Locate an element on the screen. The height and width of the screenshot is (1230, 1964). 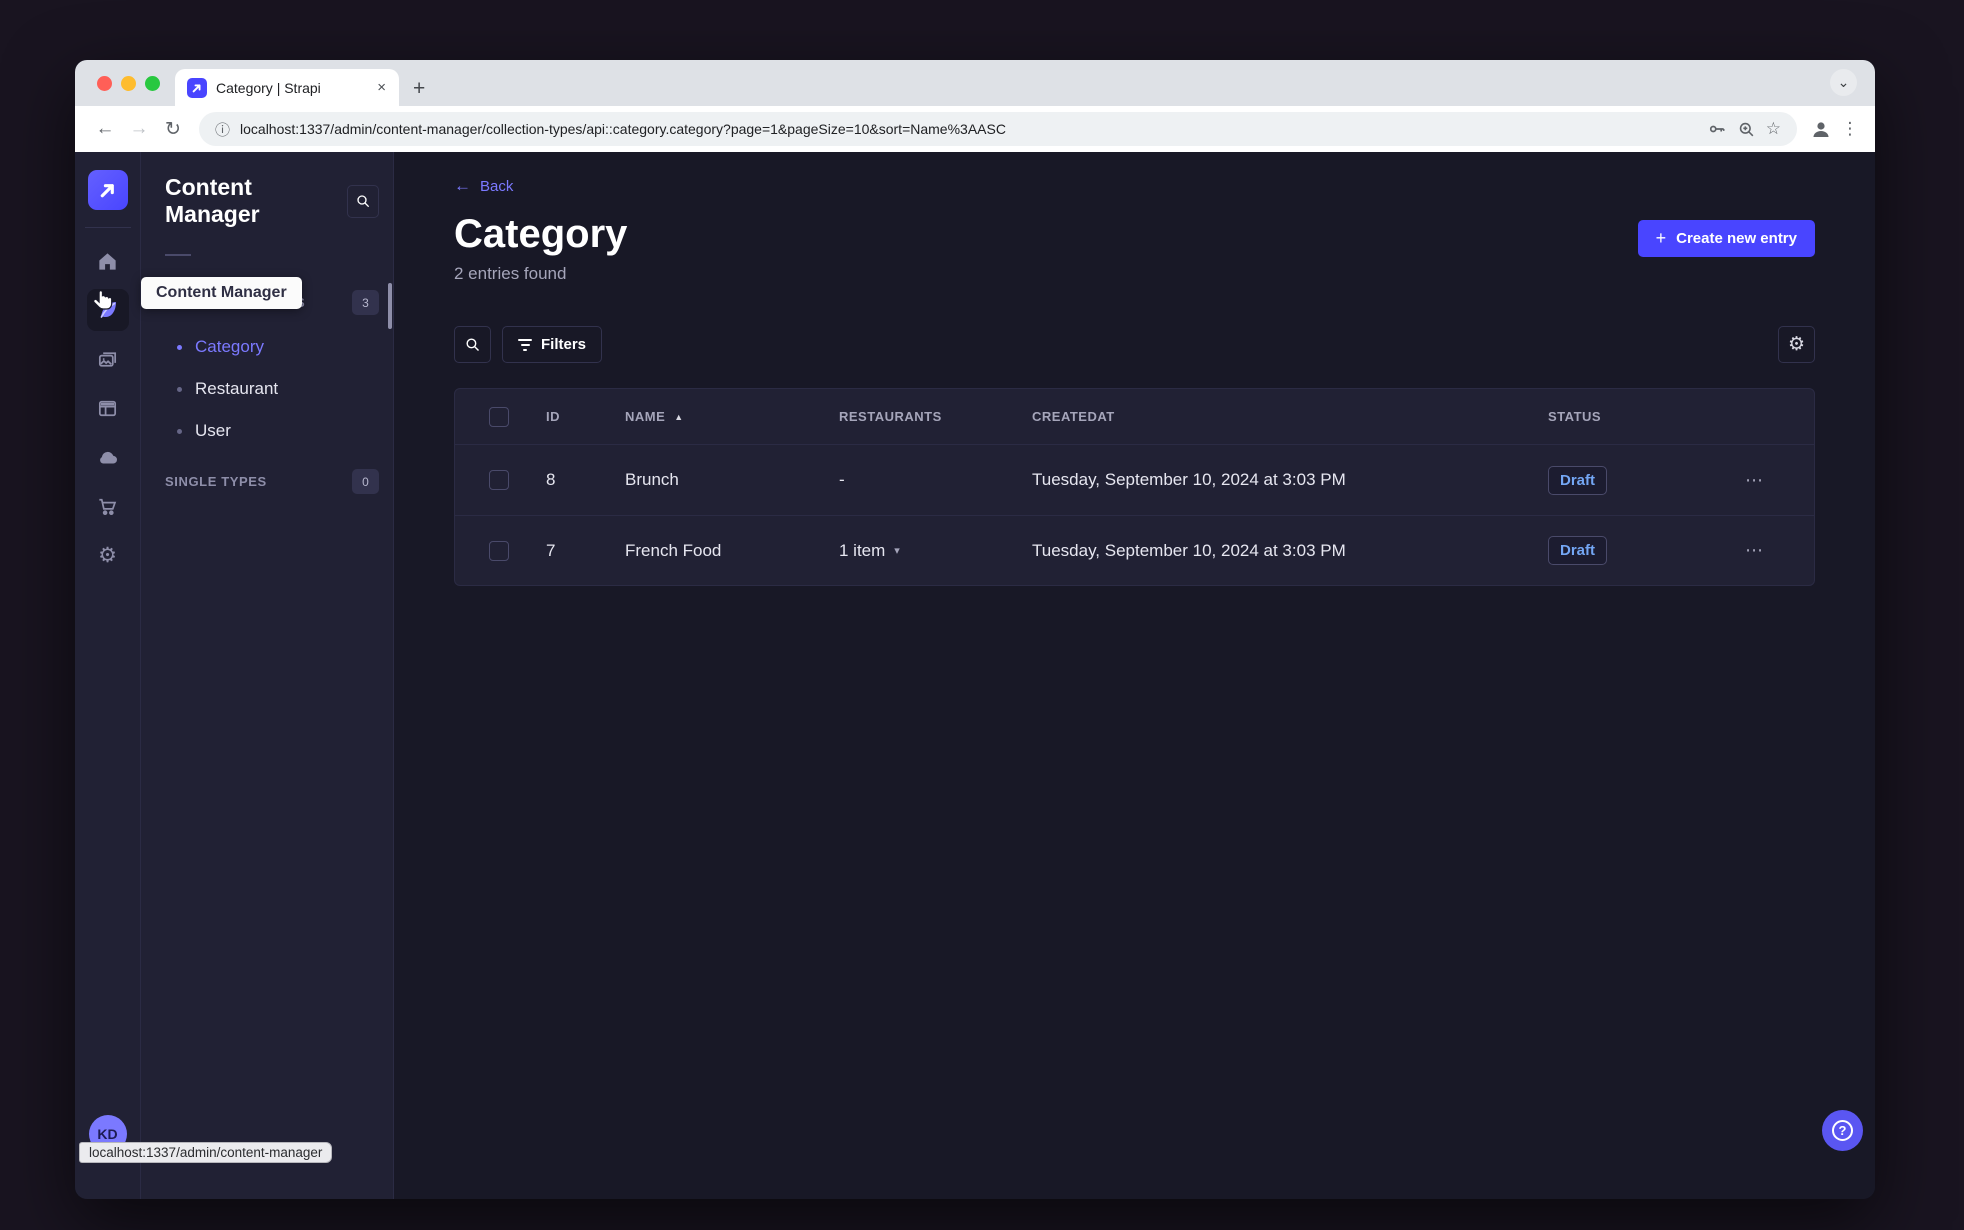
tab-overview-button: ⌄ is located at coordinates (1843, 82).